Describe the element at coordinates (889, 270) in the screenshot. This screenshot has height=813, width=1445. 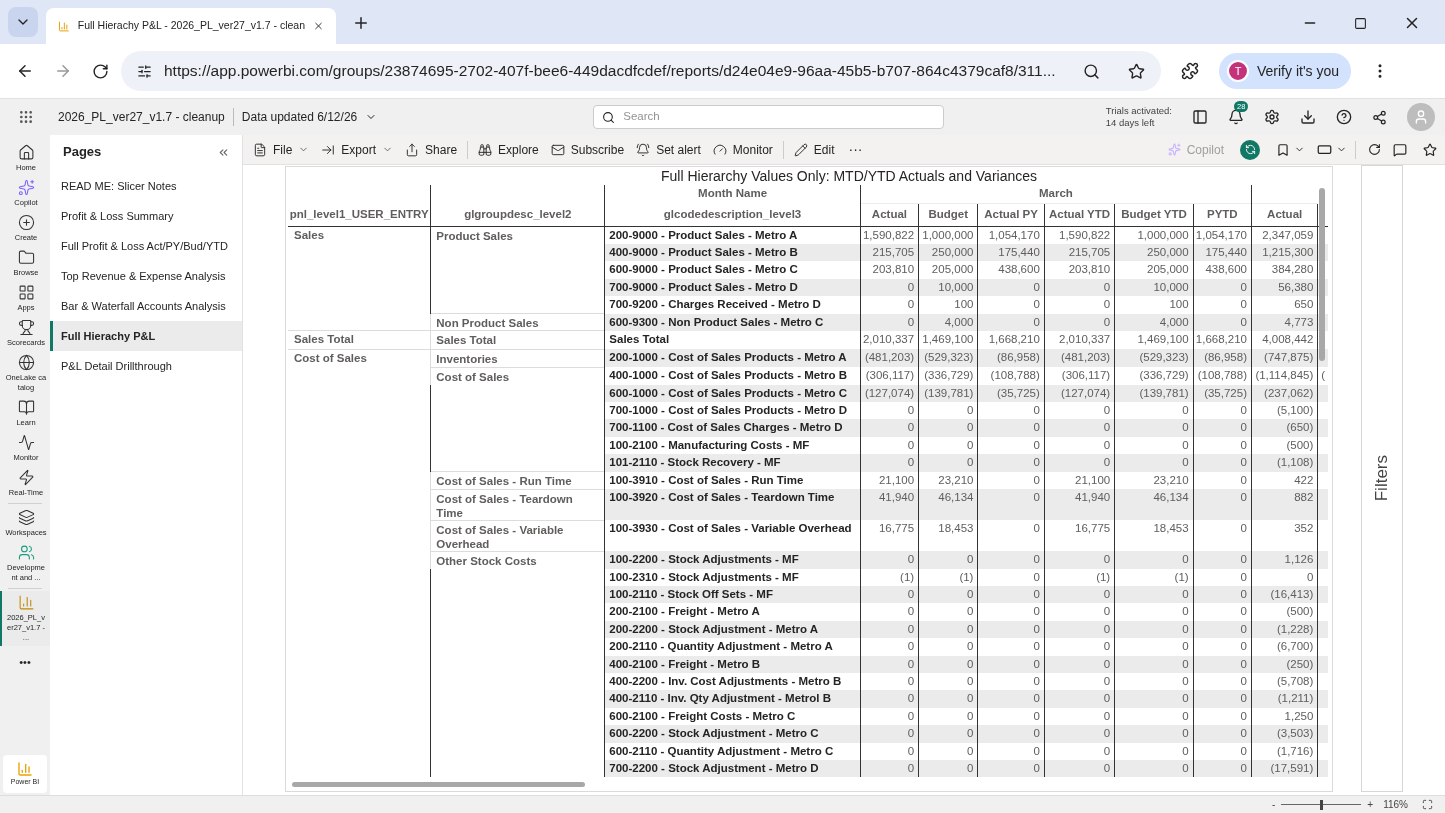
I see `value-cell: 203,810` at that location.